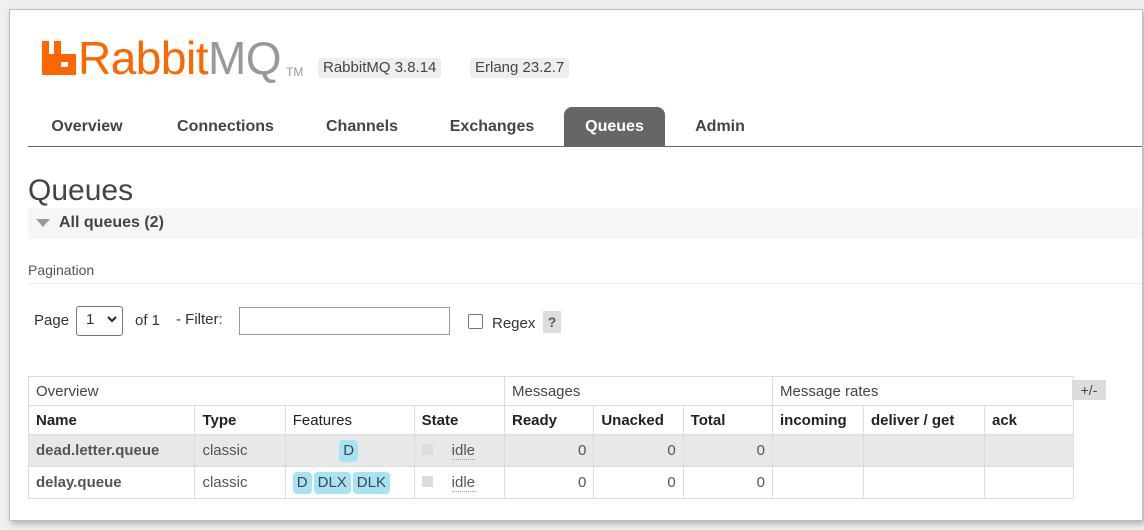 The height and width of the screenshot is (530, 1144). What do you see at coordinates (61, 270) in the screenshot?
I see `pagination-heading: Pagination` at bounding box center [61, 270].